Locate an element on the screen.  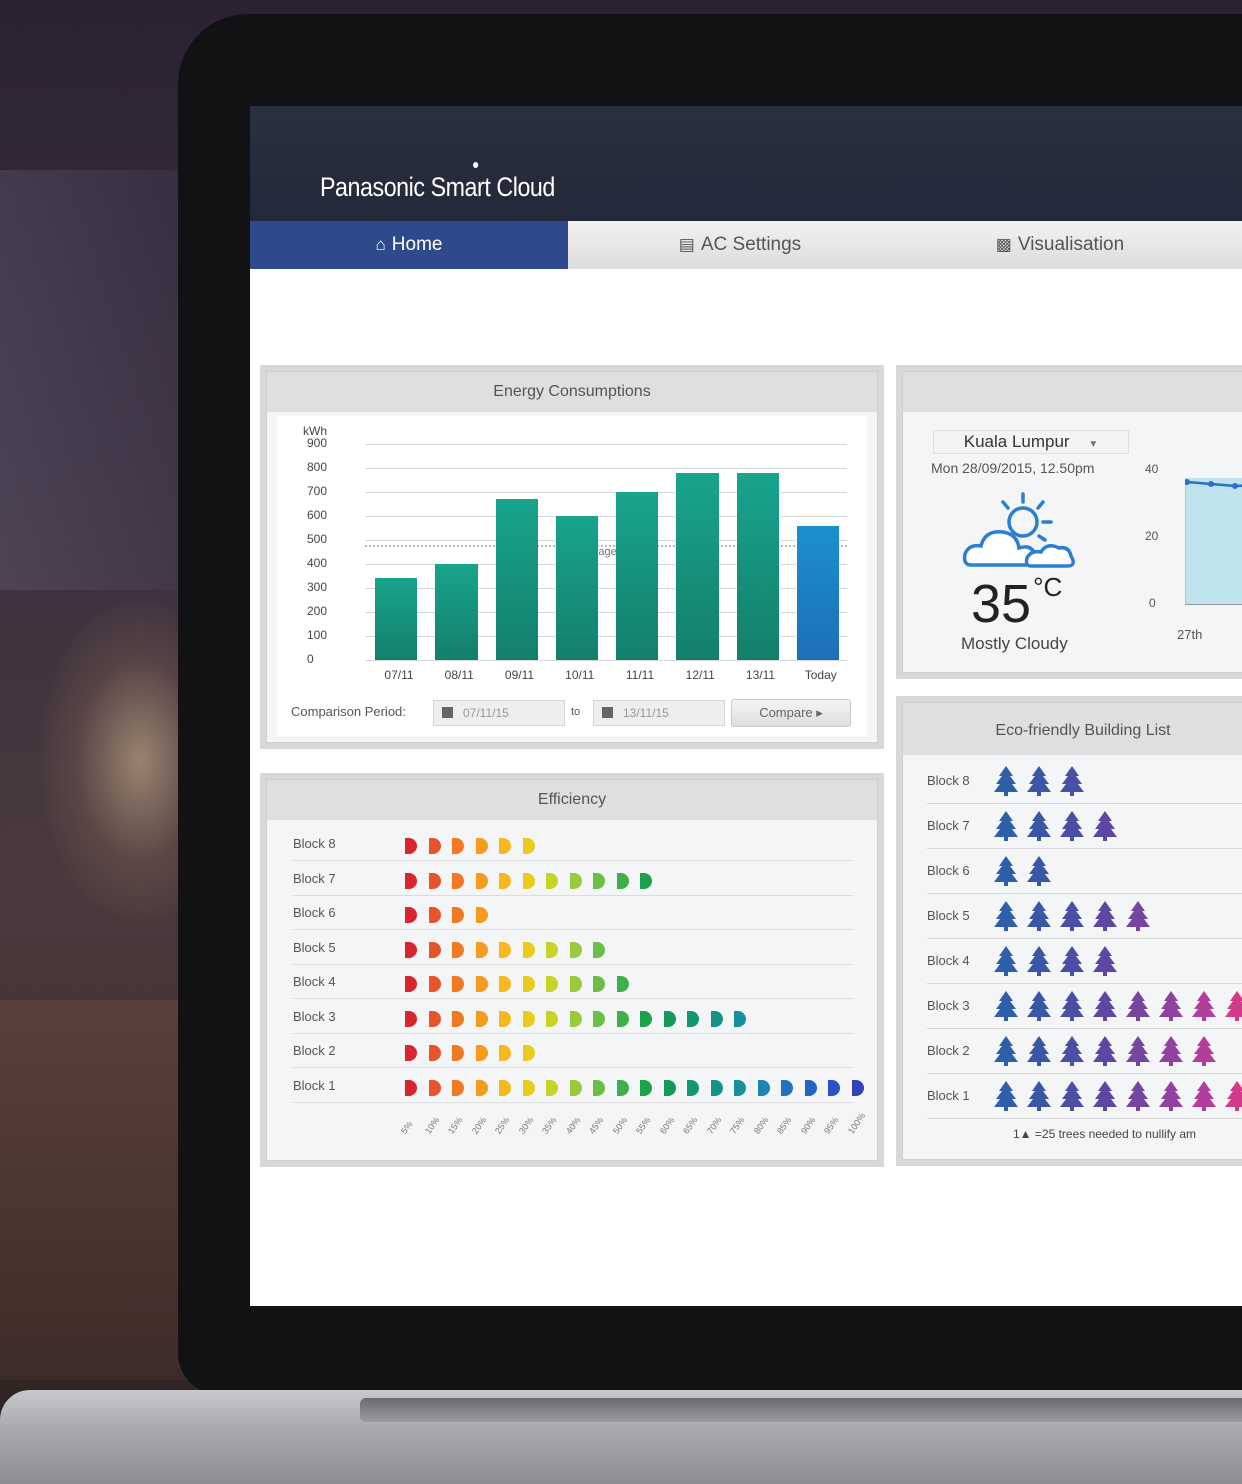
city-select: Kuala Lumpur ▼ is located at coordinates (1031, 442).